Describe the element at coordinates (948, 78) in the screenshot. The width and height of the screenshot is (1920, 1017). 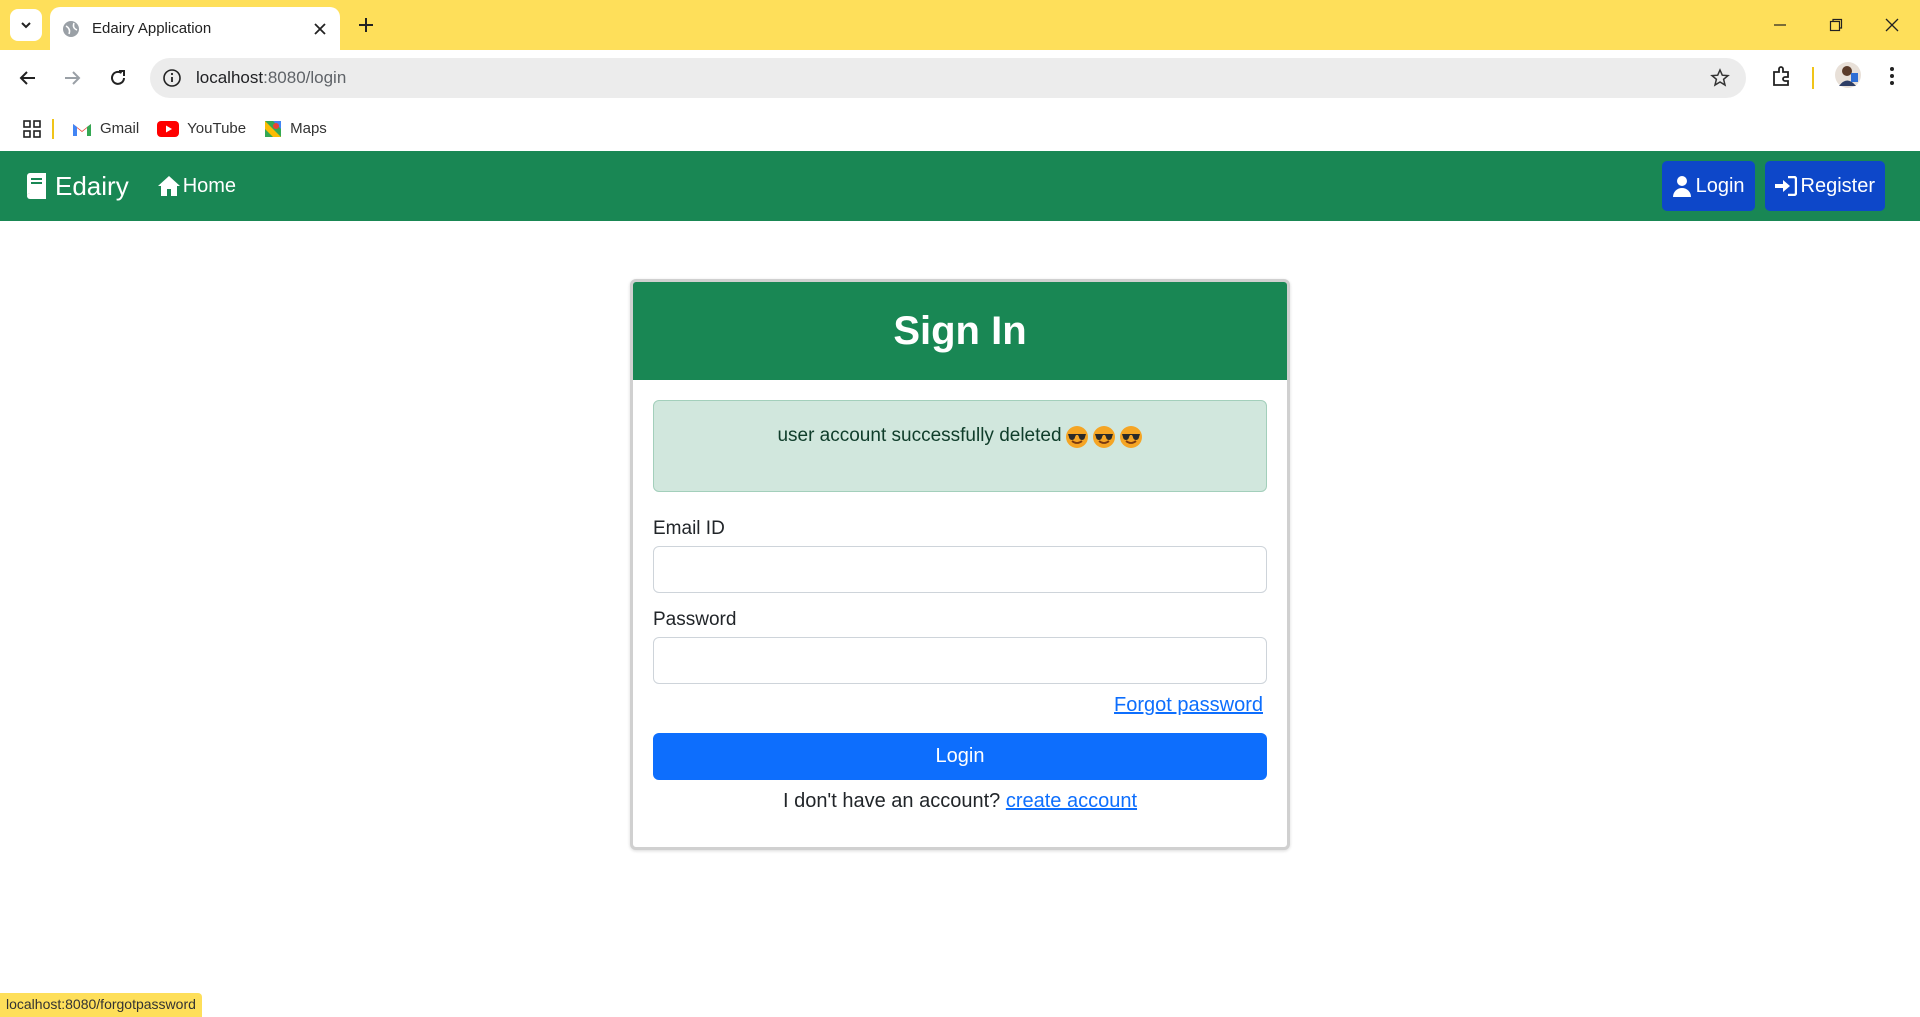
I see `address-bar: localhost:8080/login` at that location.